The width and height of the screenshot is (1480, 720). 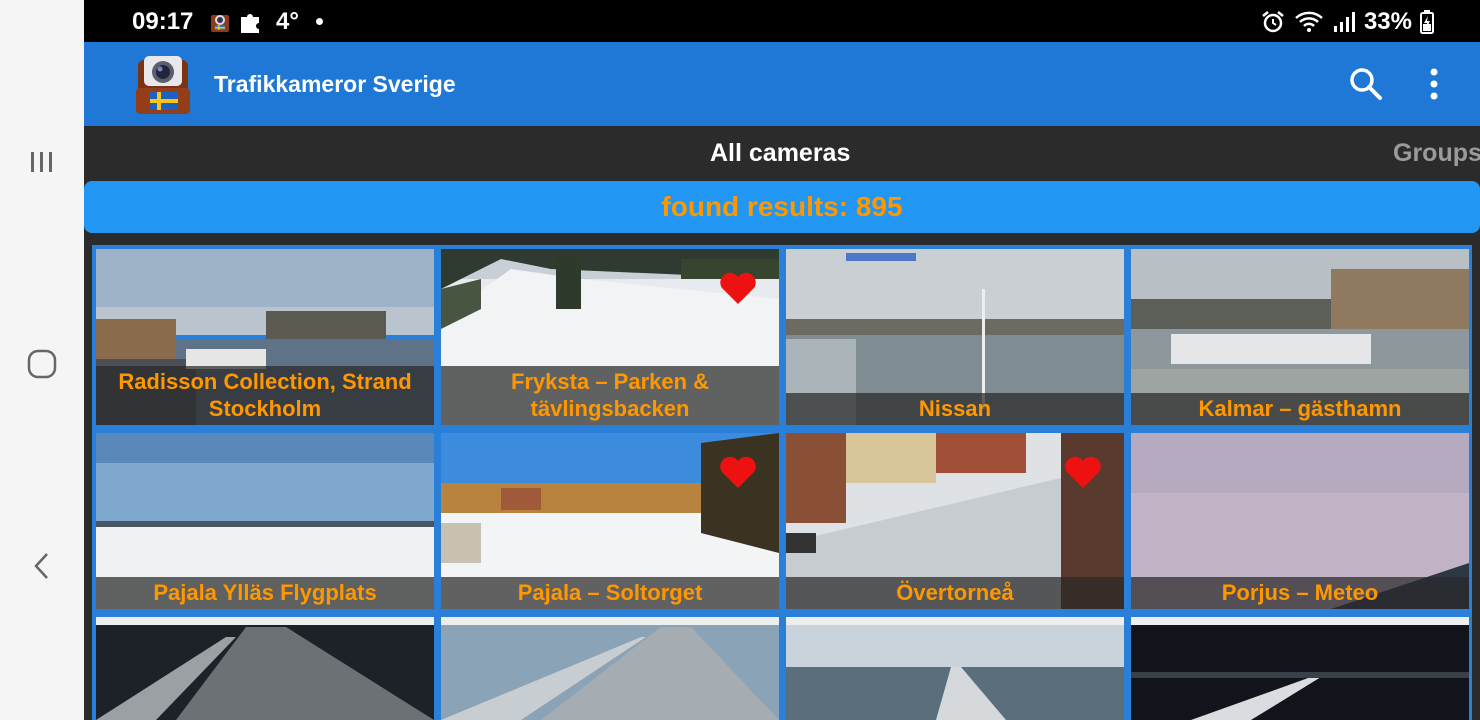 I want to click on search-icon, so click(x=1366, y=84).